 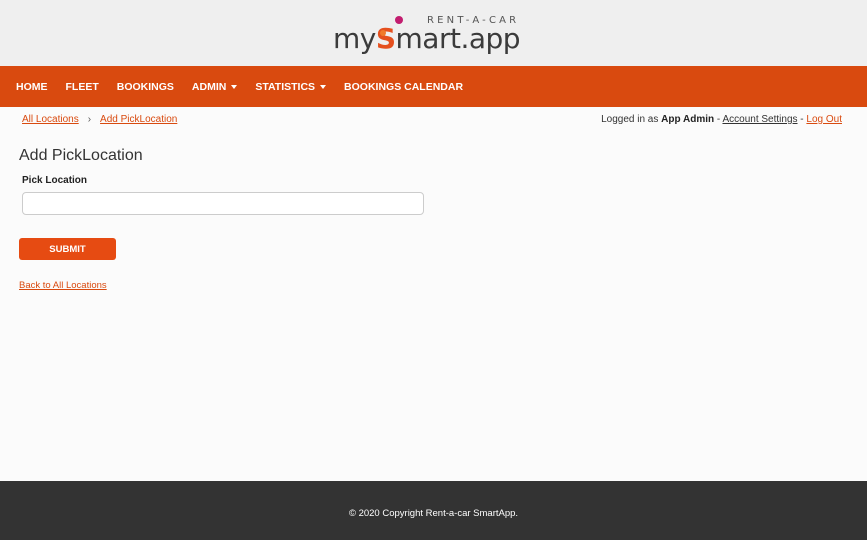 What do you see at coordinates (67, 249) in the screenshot?
I see `submit-button: SUBMIT` at bounding box center [67, 249].